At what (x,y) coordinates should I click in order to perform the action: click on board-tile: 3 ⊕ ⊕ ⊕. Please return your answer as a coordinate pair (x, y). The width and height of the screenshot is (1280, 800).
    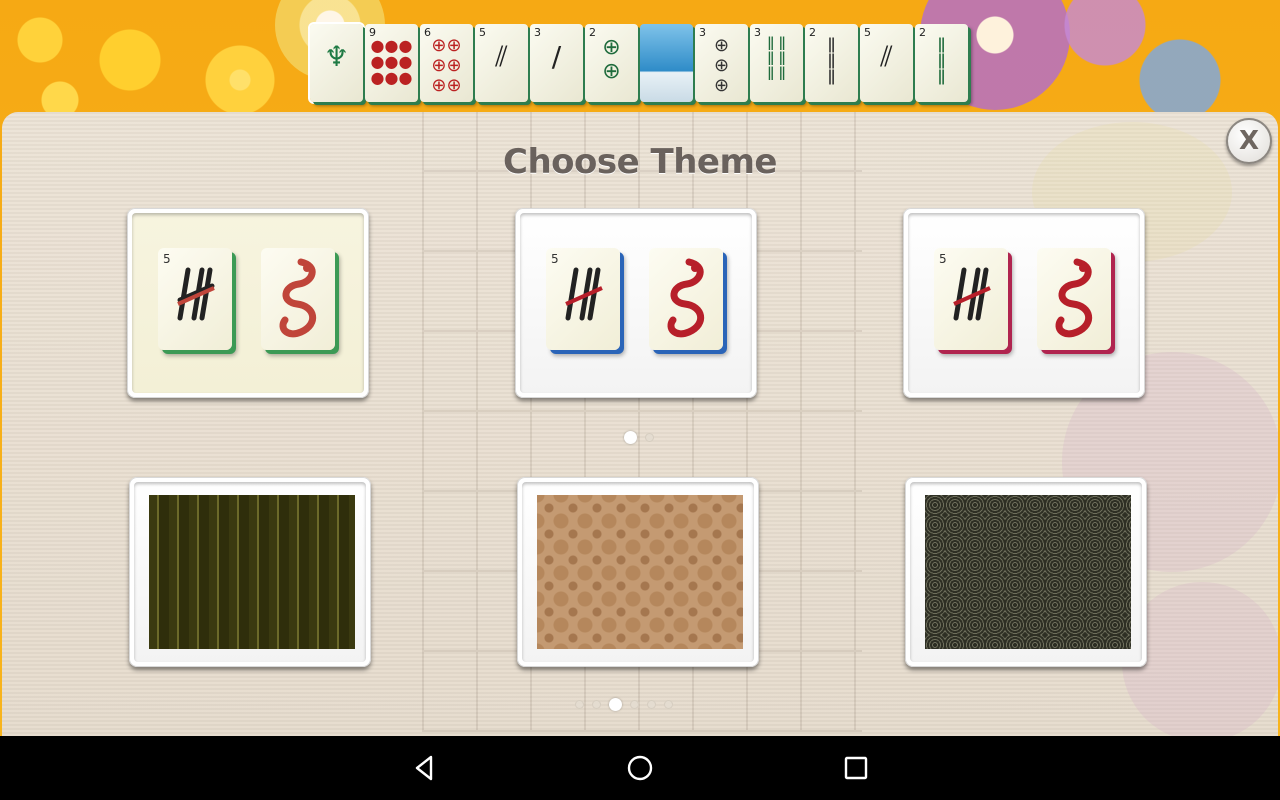
    Looking at the image, I should click on (721, 63).